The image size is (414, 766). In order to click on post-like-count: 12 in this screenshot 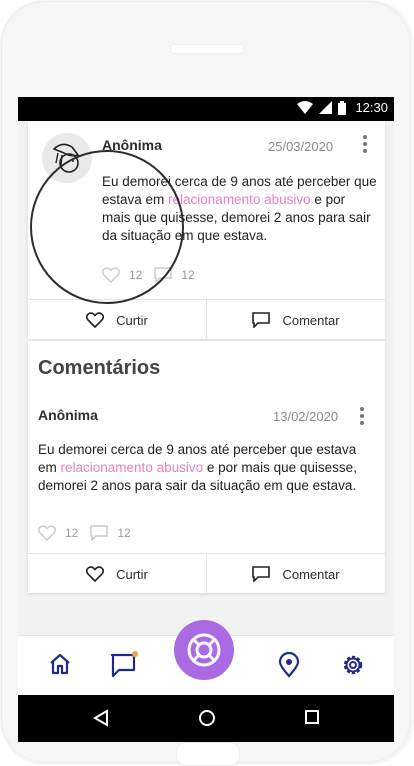, I will do `click(136, 275)`.